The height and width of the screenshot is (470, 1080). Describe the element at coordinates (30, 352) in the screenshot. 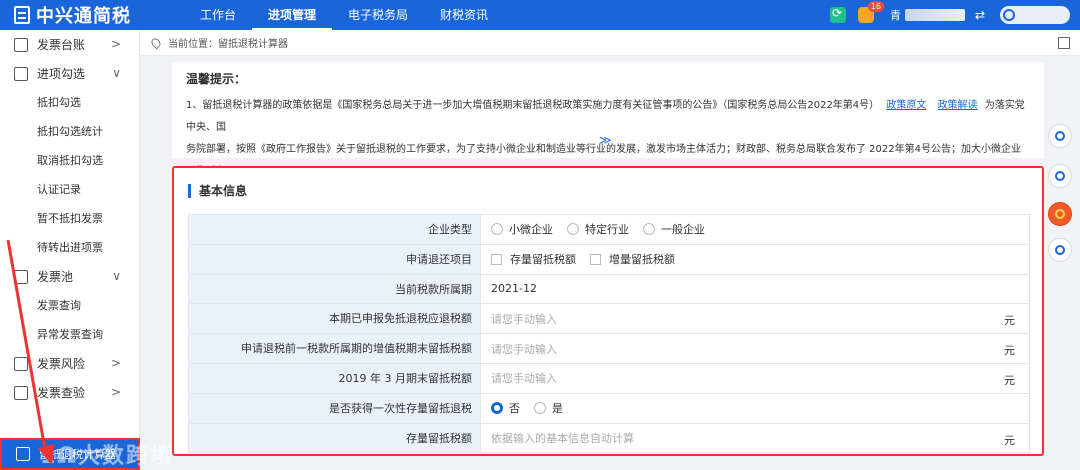

I see `annotation-arrow` at that location.